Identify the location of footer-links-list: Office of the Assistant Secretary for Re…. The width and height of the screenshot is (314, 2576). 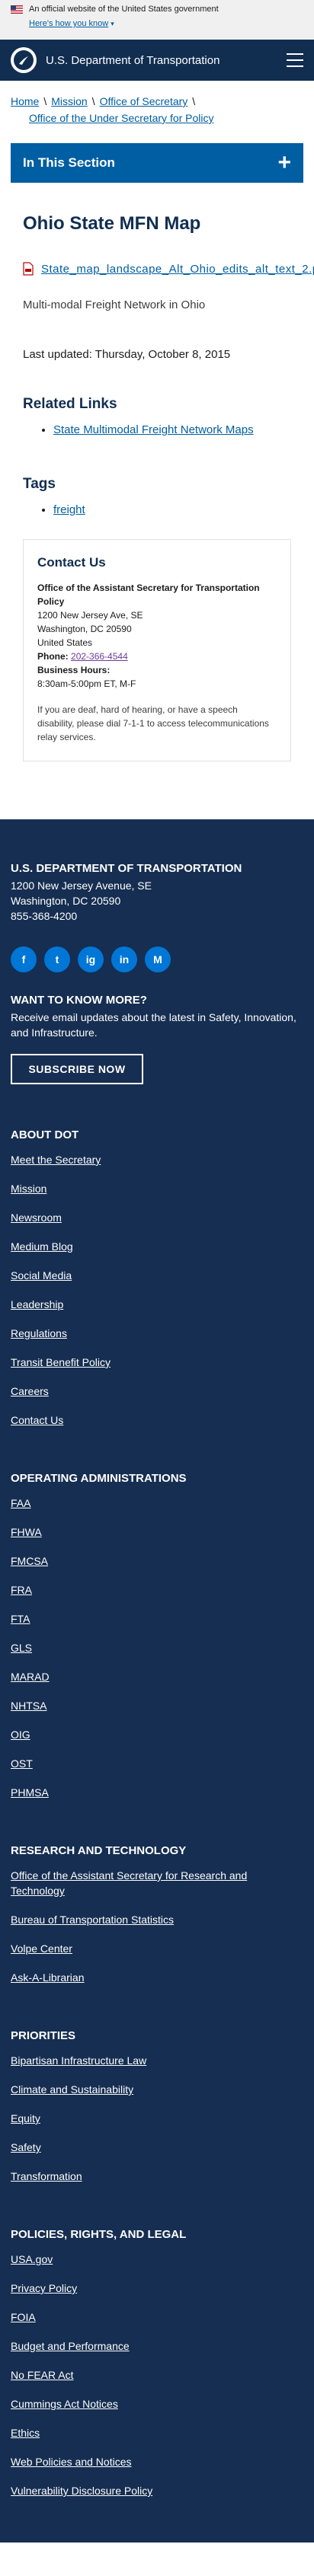
(157, 1926).